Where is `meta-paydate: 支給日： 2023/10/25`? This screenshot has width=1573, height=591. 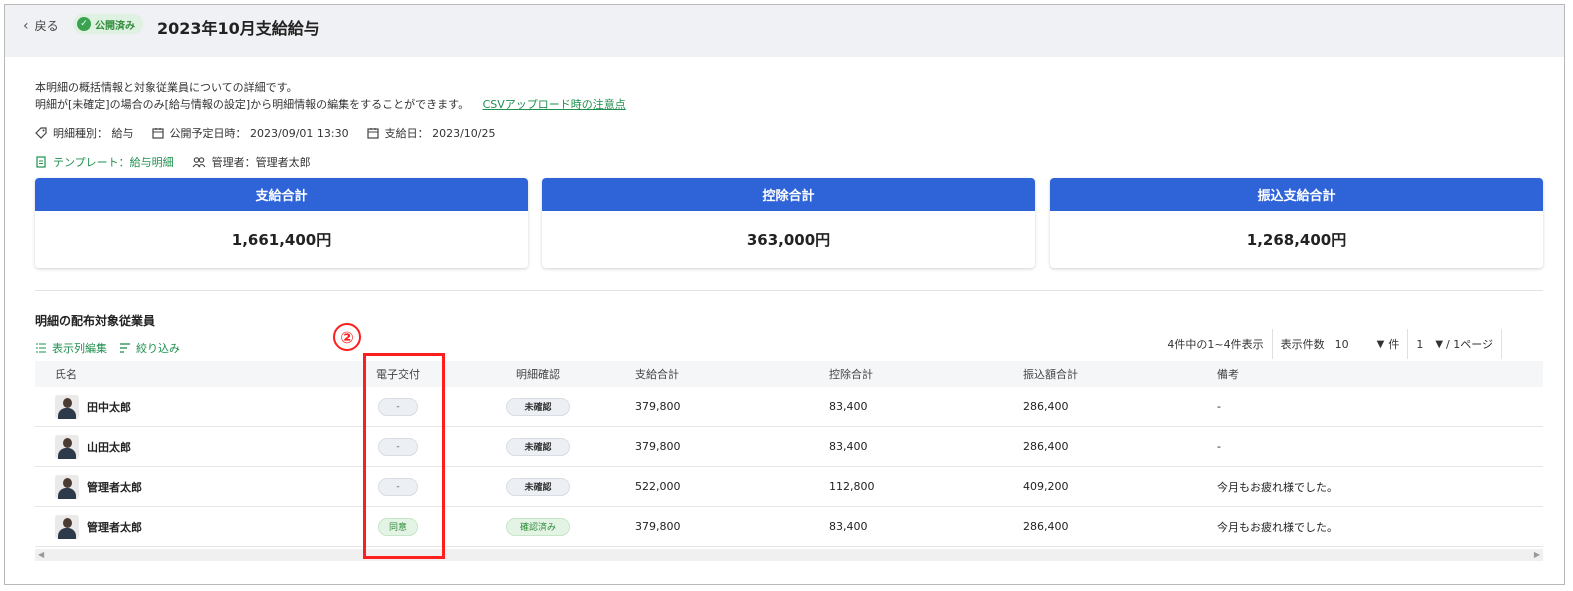 meta-paydate: 支給日： 2023/10/25 is located at coordinates (431, 133).